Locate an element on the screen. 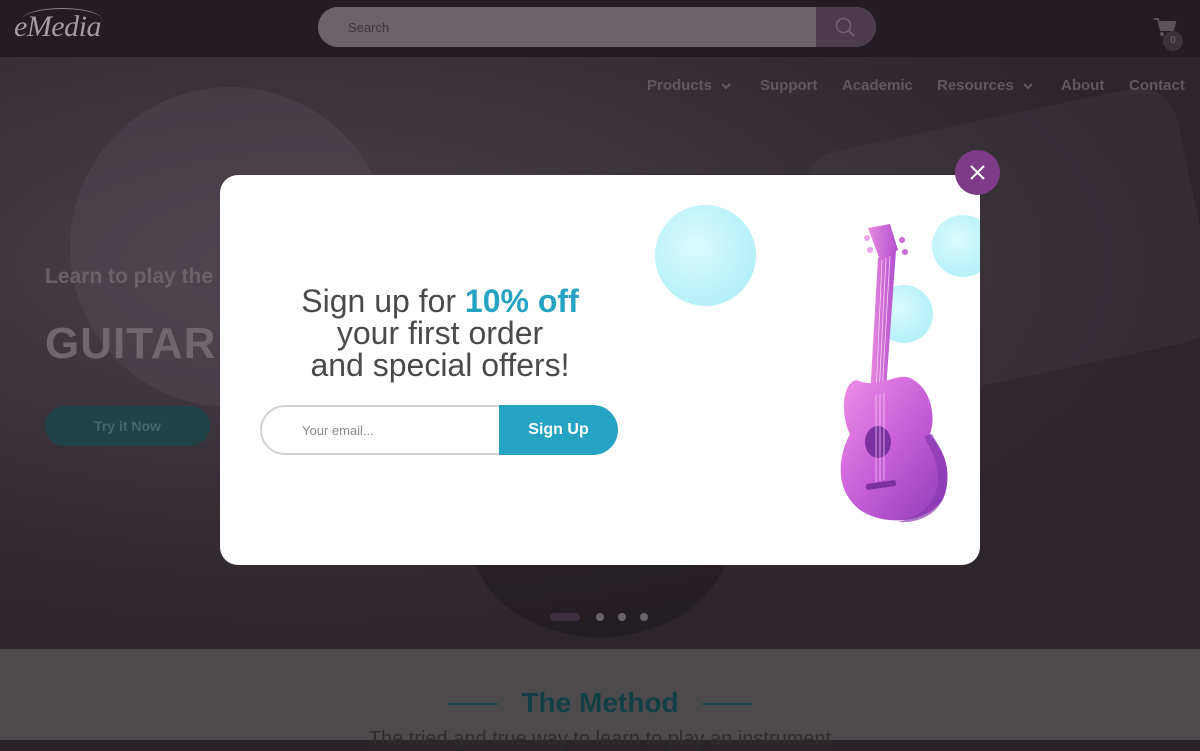 This screenshot has width=1200, height=751. headline-line-3: and special offers! is located at coordinates (440, 365).